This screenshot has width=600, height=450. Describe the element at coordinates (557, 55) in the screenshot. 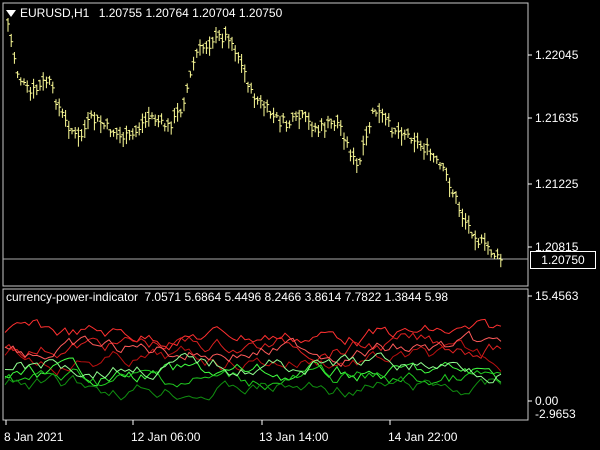

I see `price-axis-label: 1.22045` at that location.